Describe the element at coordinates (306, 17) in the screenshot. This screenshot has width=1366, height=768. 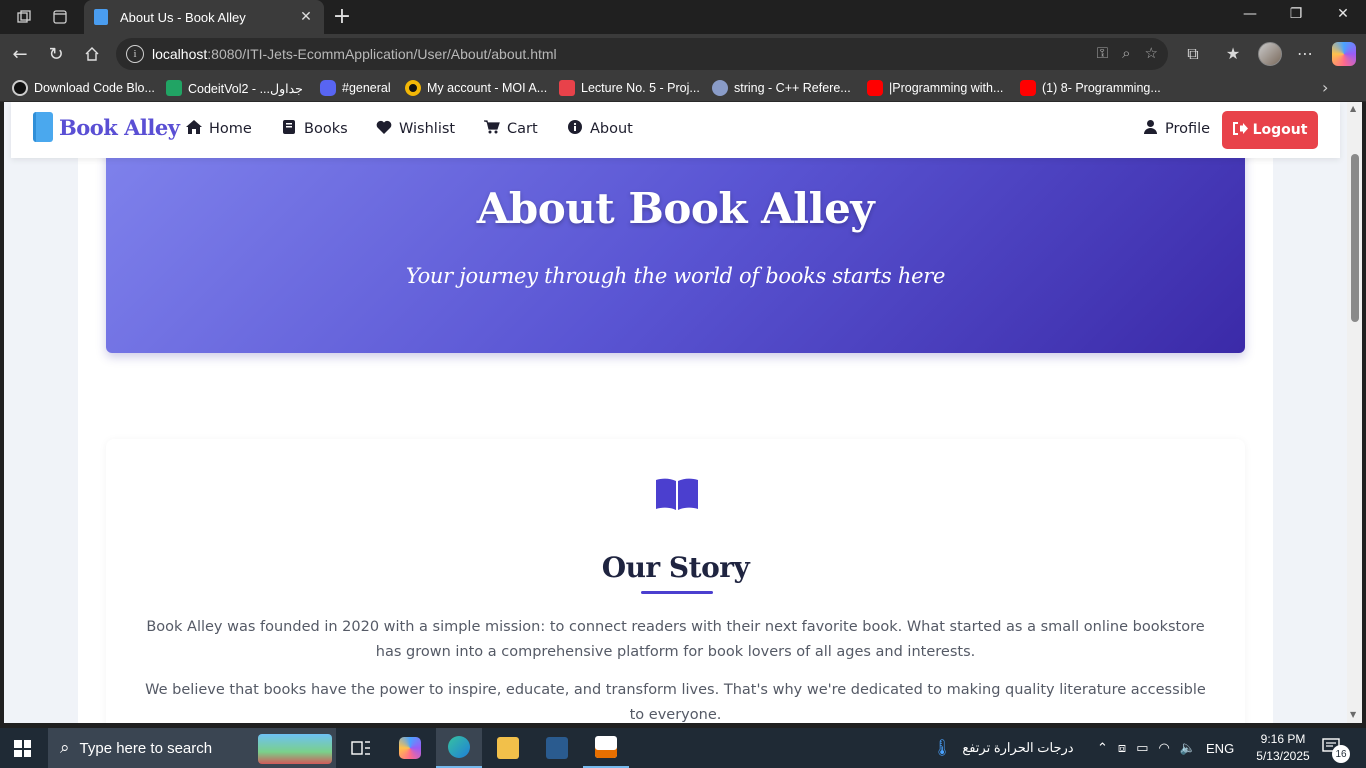
I see `close-tab-icon: ✕` at that location.